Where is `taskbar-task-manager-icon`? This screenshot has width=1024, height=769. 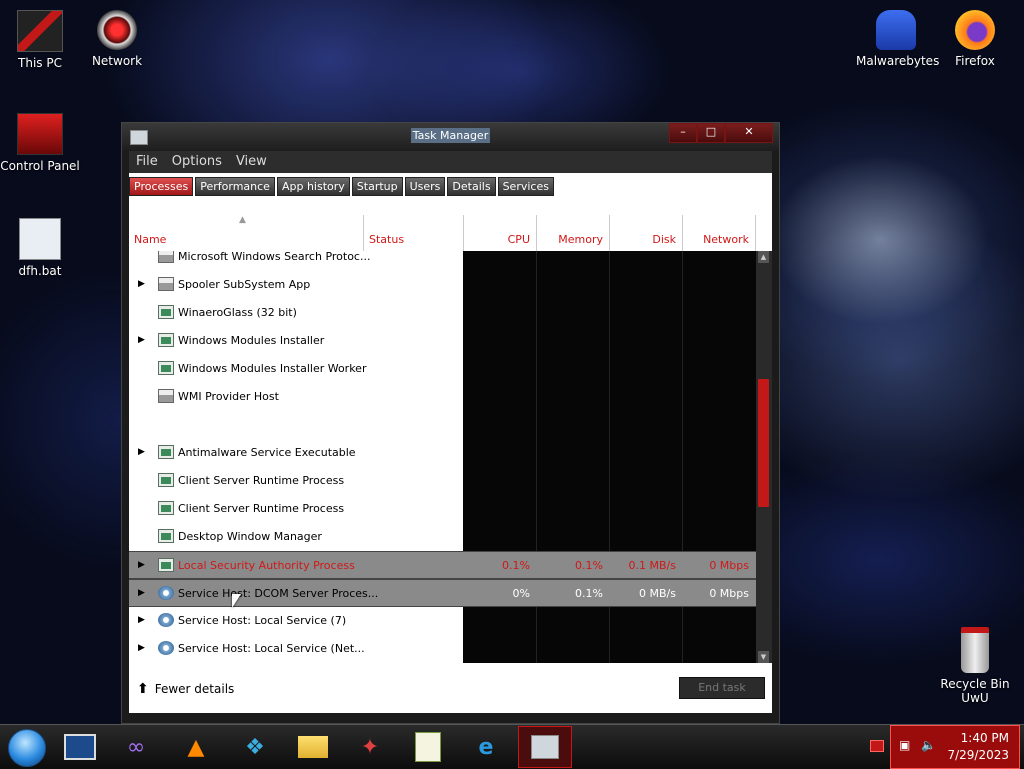 taskbar-task-manager-icon is located at coordinates (545, 747).